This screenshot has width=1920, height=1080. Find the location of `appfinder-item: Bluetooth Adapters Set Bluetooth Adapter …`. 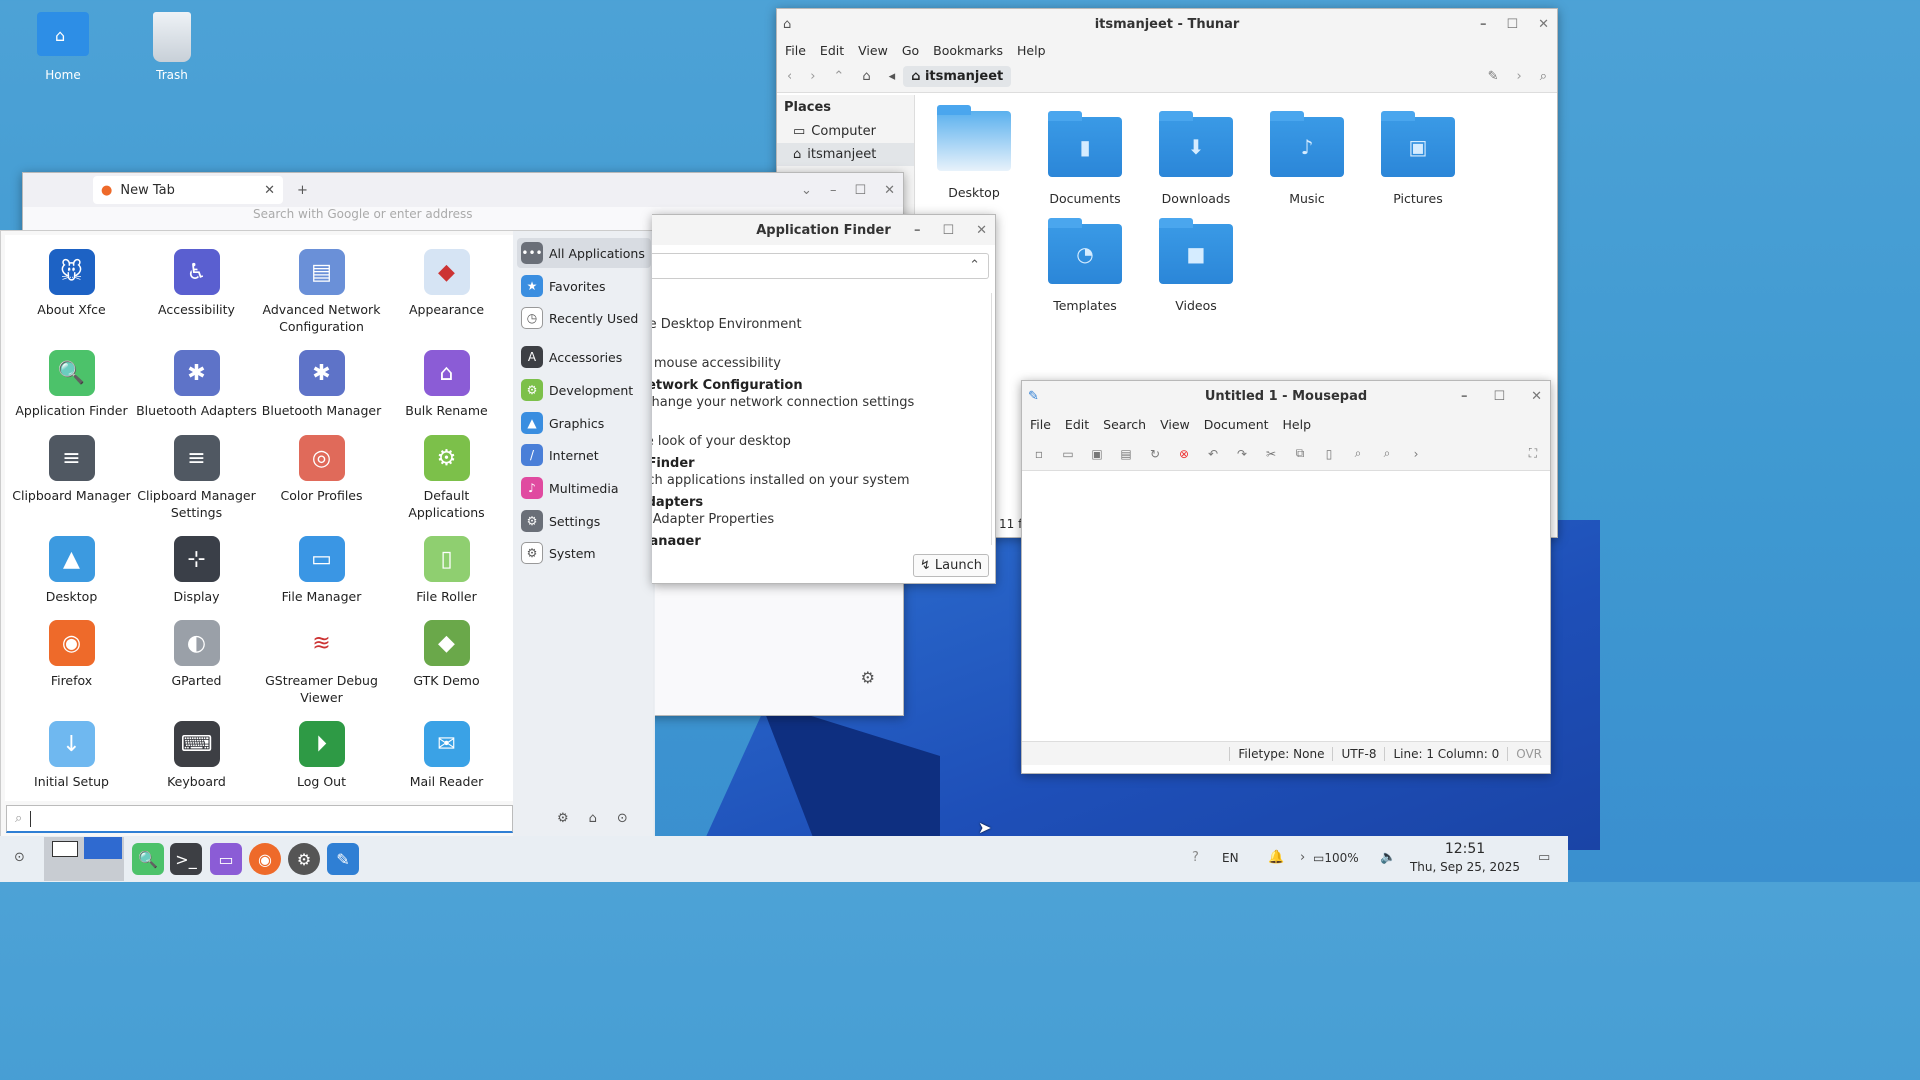

appfinder-item: Bluetooth Adapters Set Bluetooth Adapter … is located at coordinates (713, 511).